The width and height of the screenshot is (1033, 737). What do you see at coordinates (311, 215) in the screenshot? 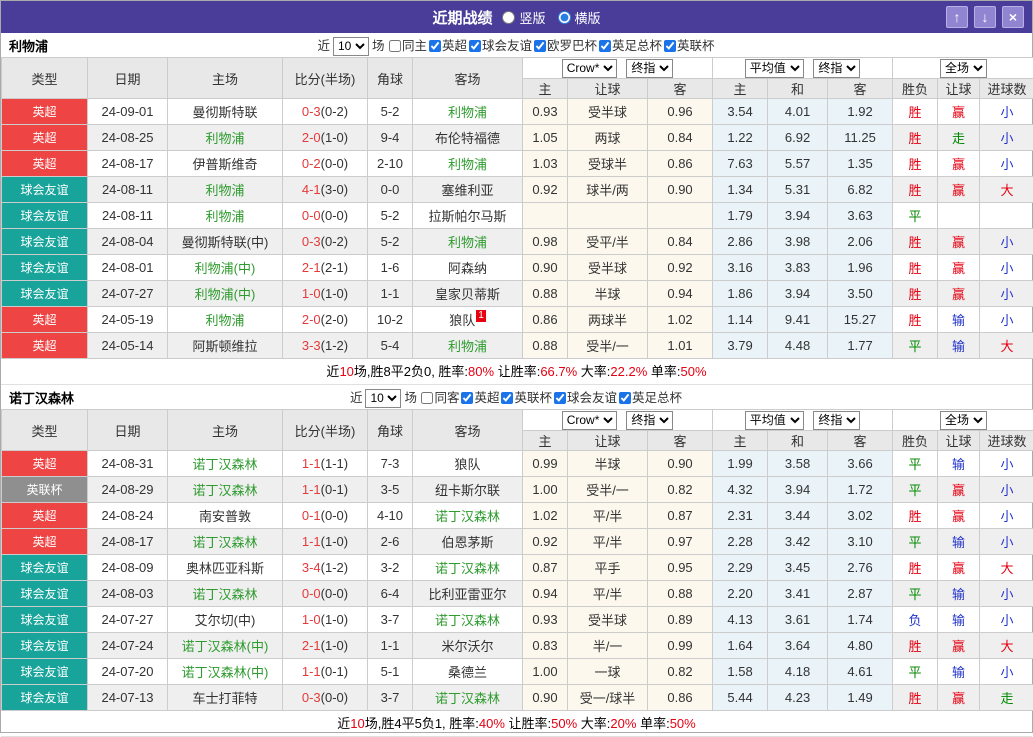
I see `fulltime-score: 0-0` at bounding box center [311, 215].